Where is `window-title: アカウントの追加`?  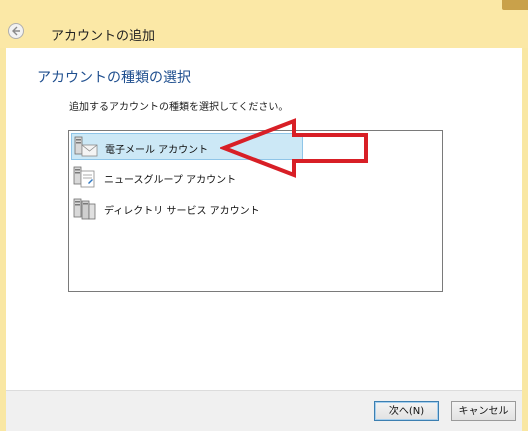 window-title: アカウントの追加 is located at coordinates (103, 36).